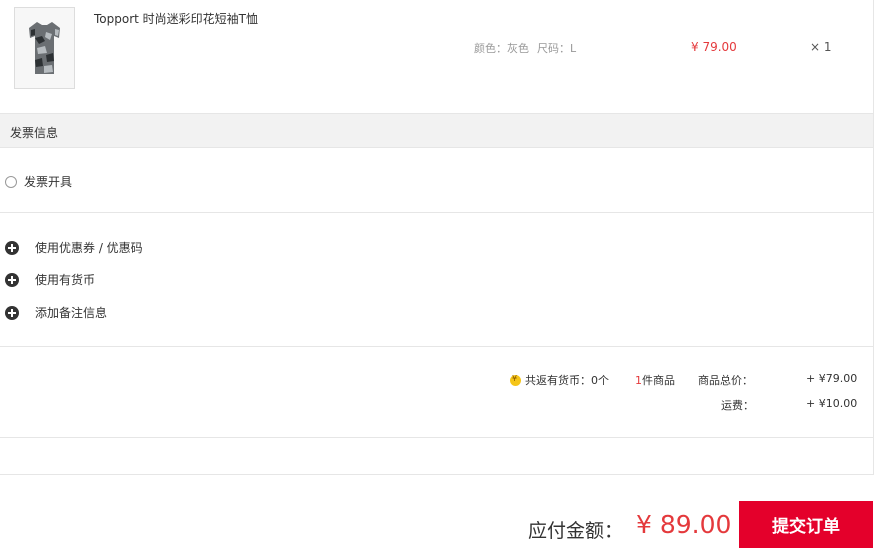 Image resolution: width=887 pixels, height=552 pixels. I want to click on product-name: Topport 时尚迷彩印花短袖T恤, so click(176, 18).